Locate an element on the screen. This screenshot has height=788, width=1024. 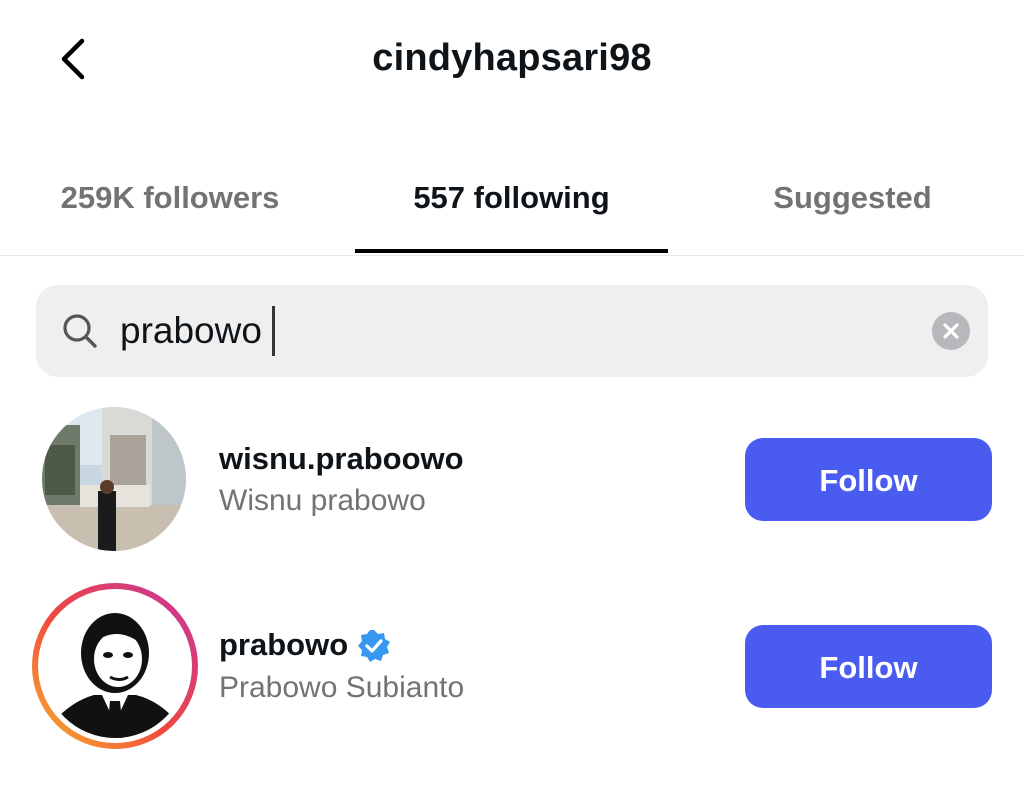
active-tab-indicator is located at coordinates (511, 251).